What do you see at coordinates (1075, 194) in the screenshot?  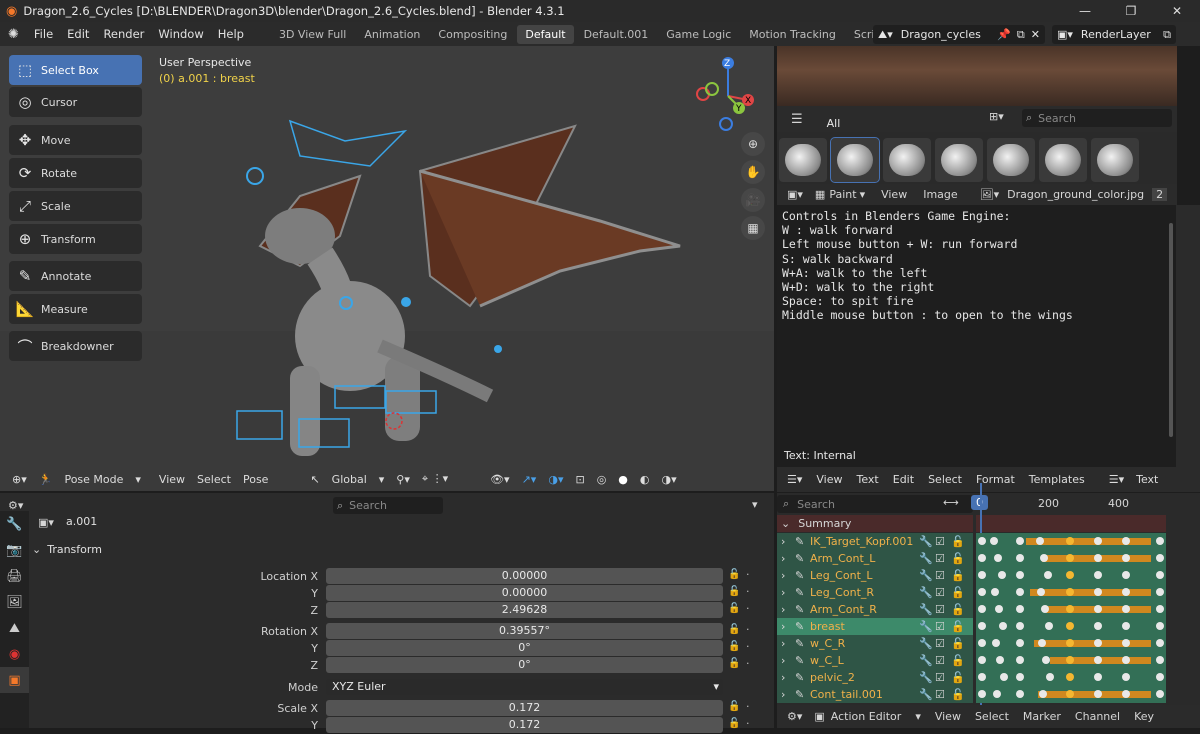 I see `image-name-field: Dragon_ground_color.jpg` at bounding box center [1075, 194].